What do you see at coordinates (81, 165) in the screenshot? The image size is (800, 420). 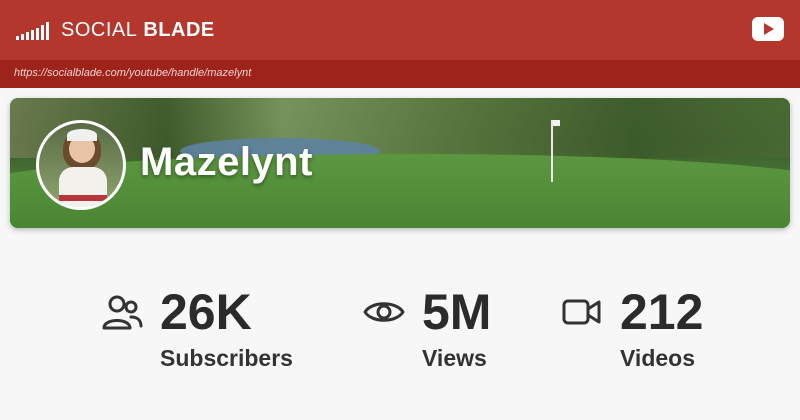 I see `avatar` at bounding box center [81, 165].